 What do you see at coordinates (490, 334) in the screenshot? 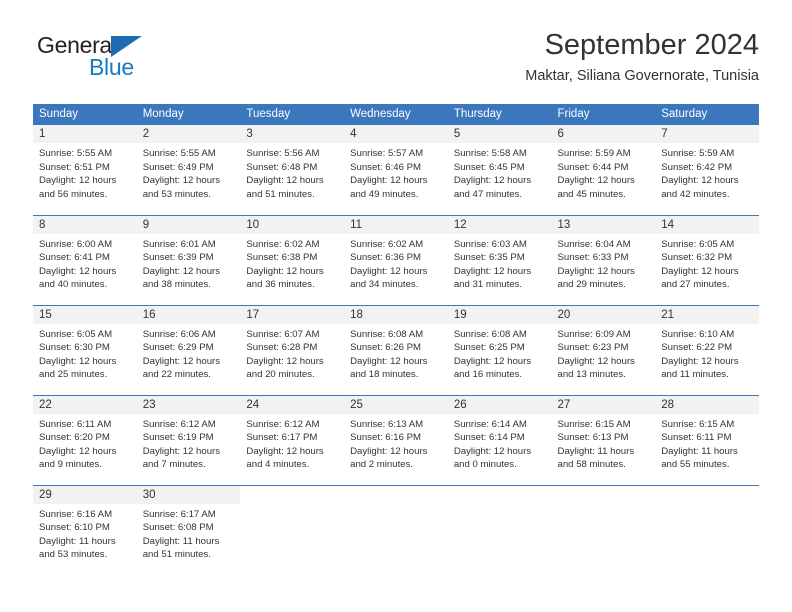
I see `day-sunrise-text: Sunrise: 6:08 AM` at bounding box center [490, 334].